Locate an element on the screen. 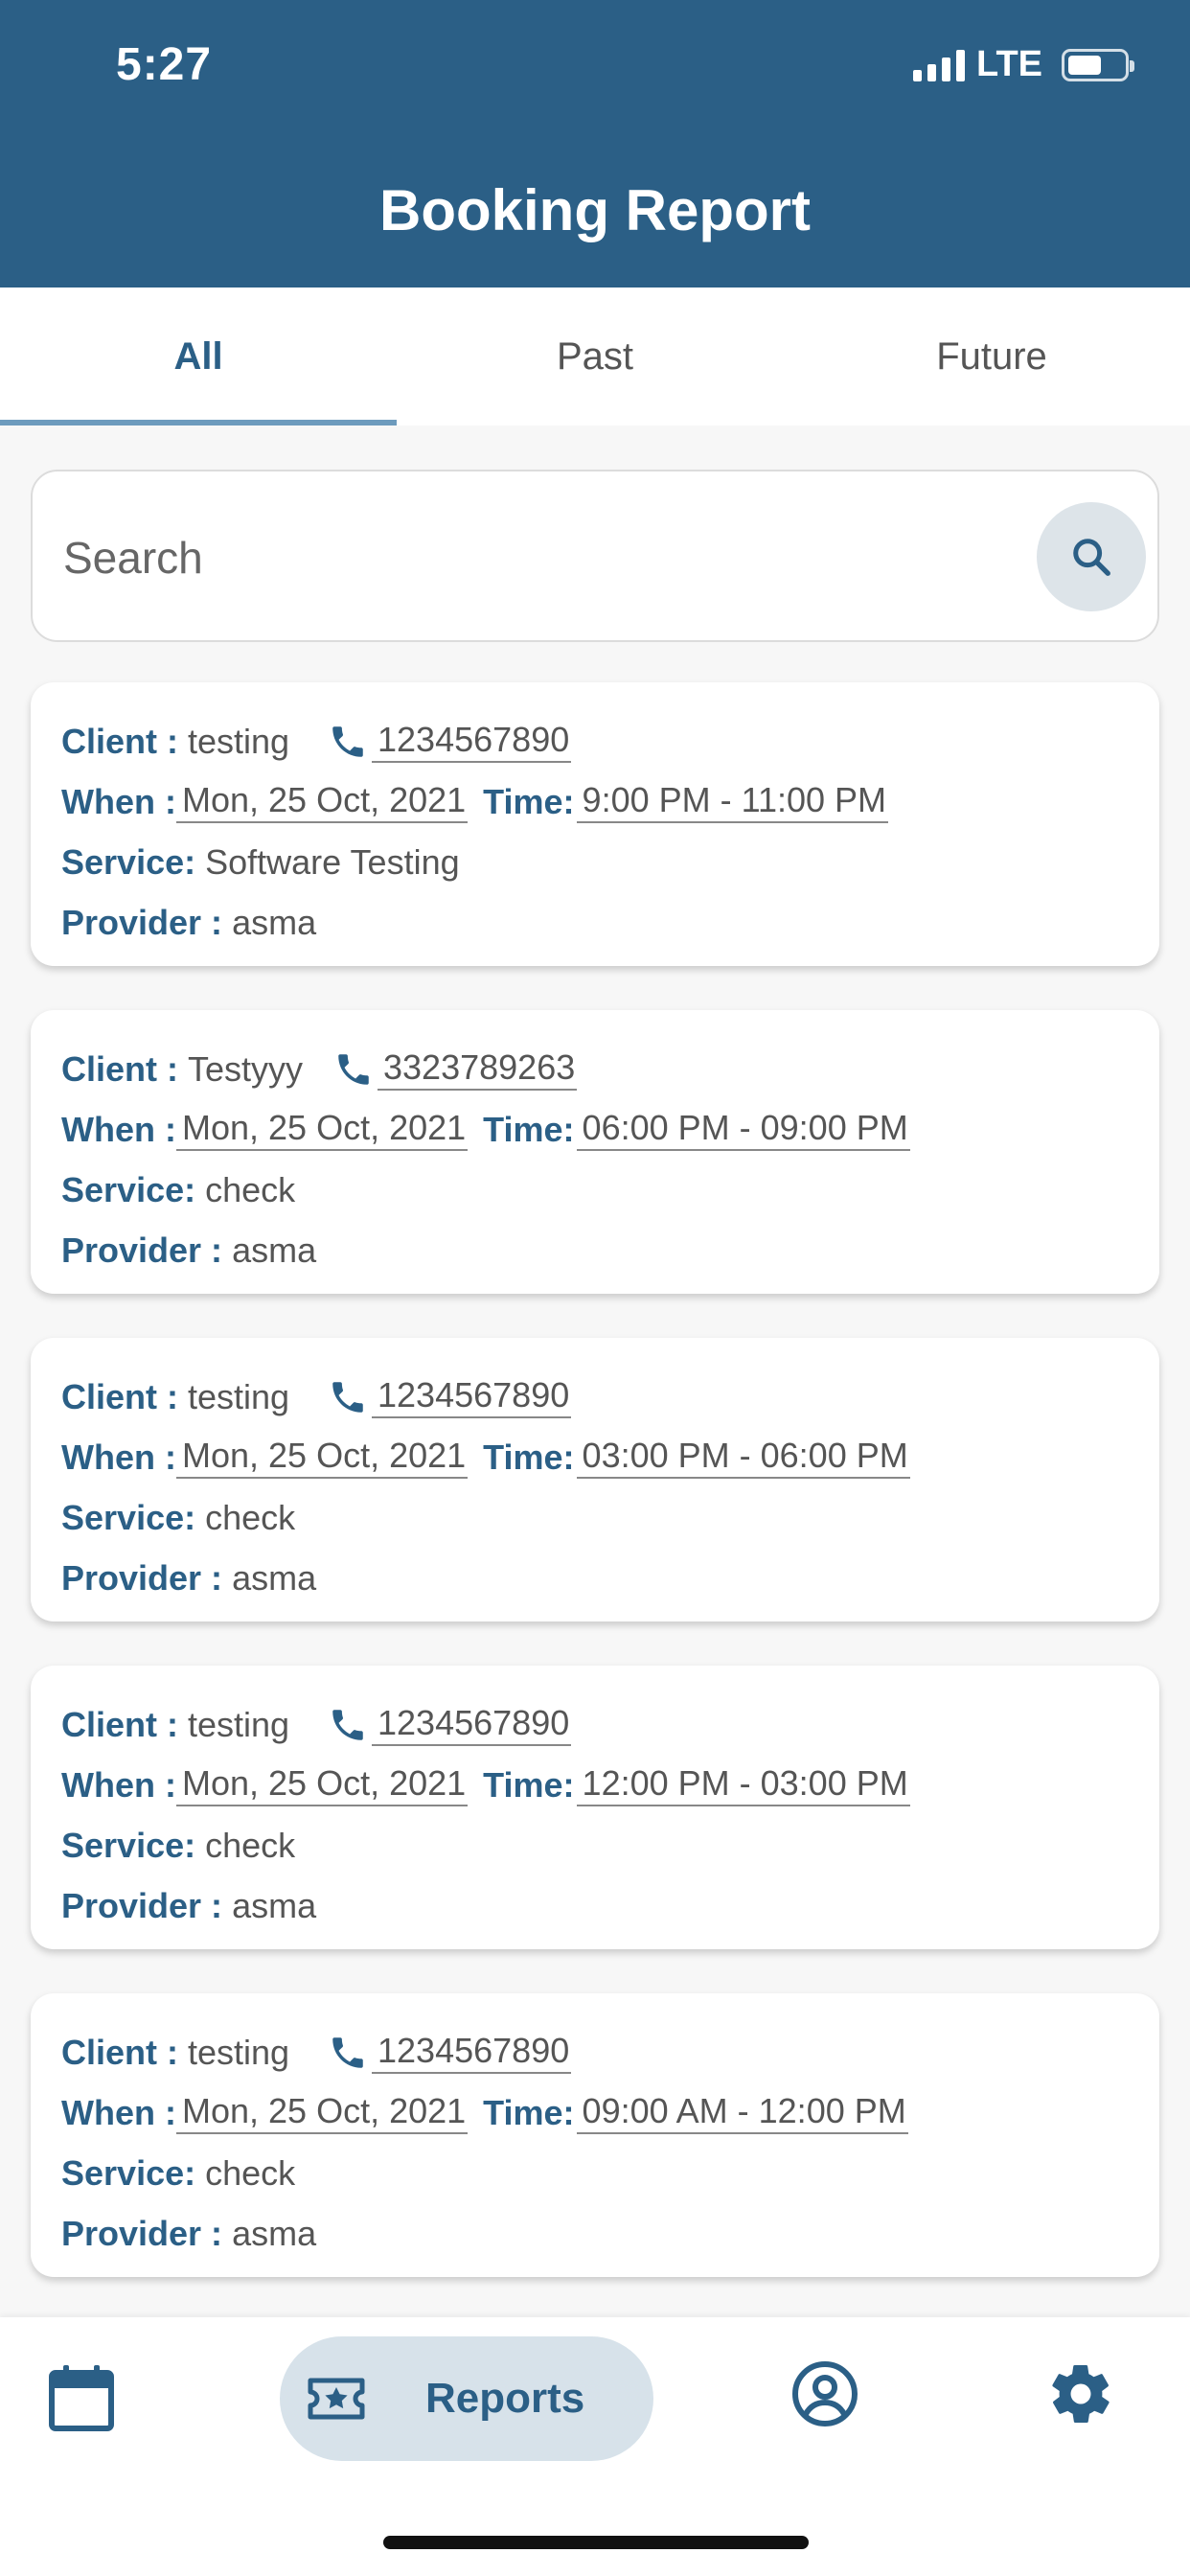  tab-all: All is located at coordinates (199, 357).